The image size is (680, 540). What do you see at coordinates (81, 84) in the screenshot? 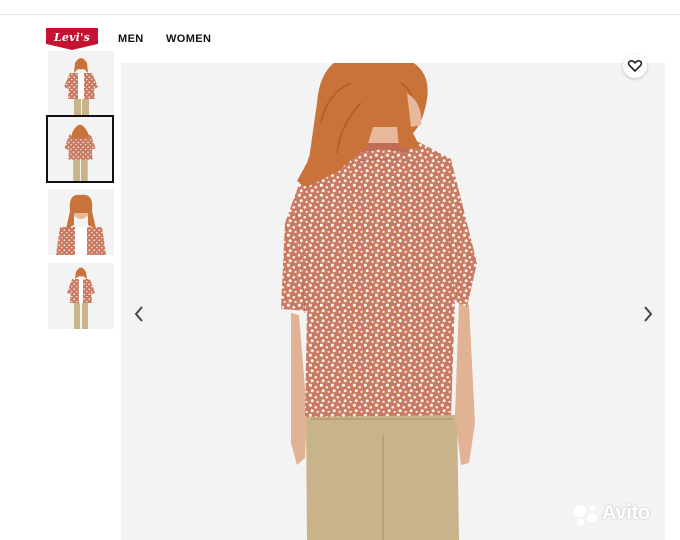
I see `thumbnail-front-open` at bounding box center [81, 84].